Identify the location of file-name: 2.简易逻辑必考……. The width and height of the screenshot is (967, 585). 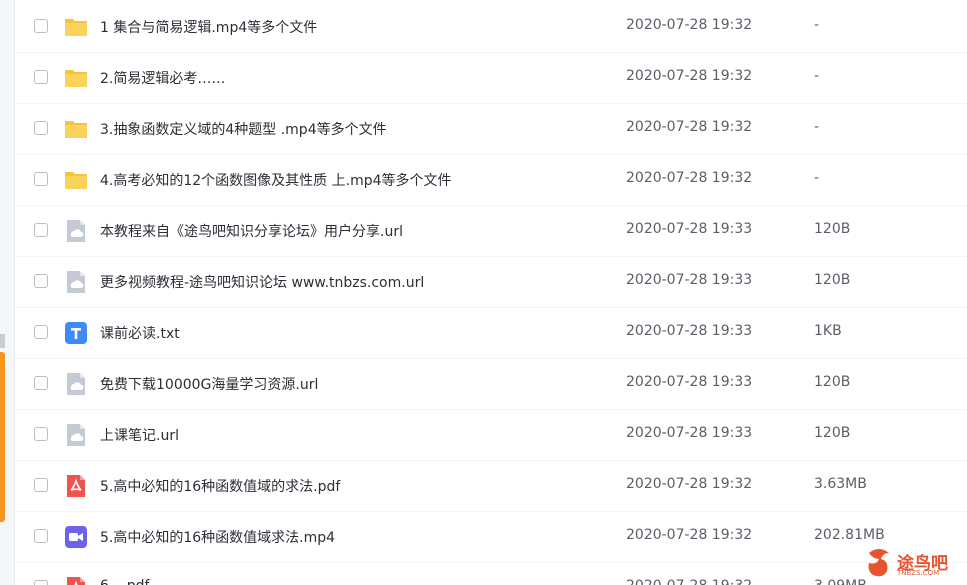
(162, 78).